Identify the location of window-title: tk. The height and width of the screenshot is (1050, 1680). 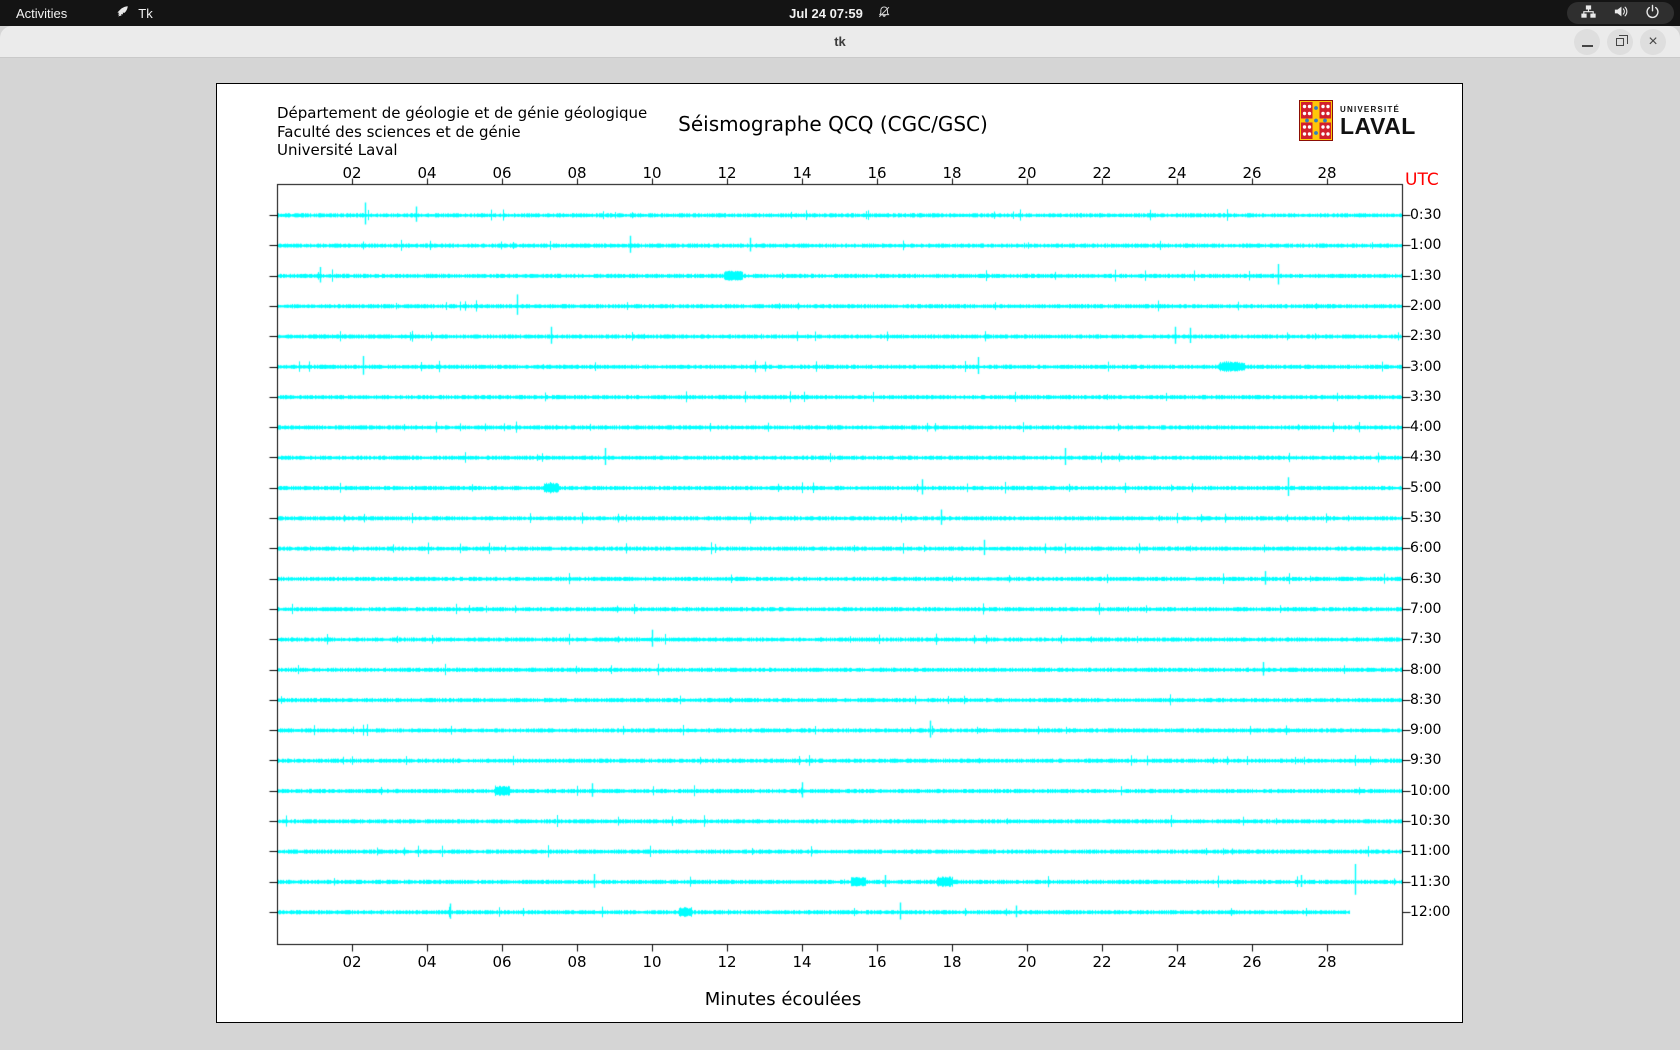
(840, 41).